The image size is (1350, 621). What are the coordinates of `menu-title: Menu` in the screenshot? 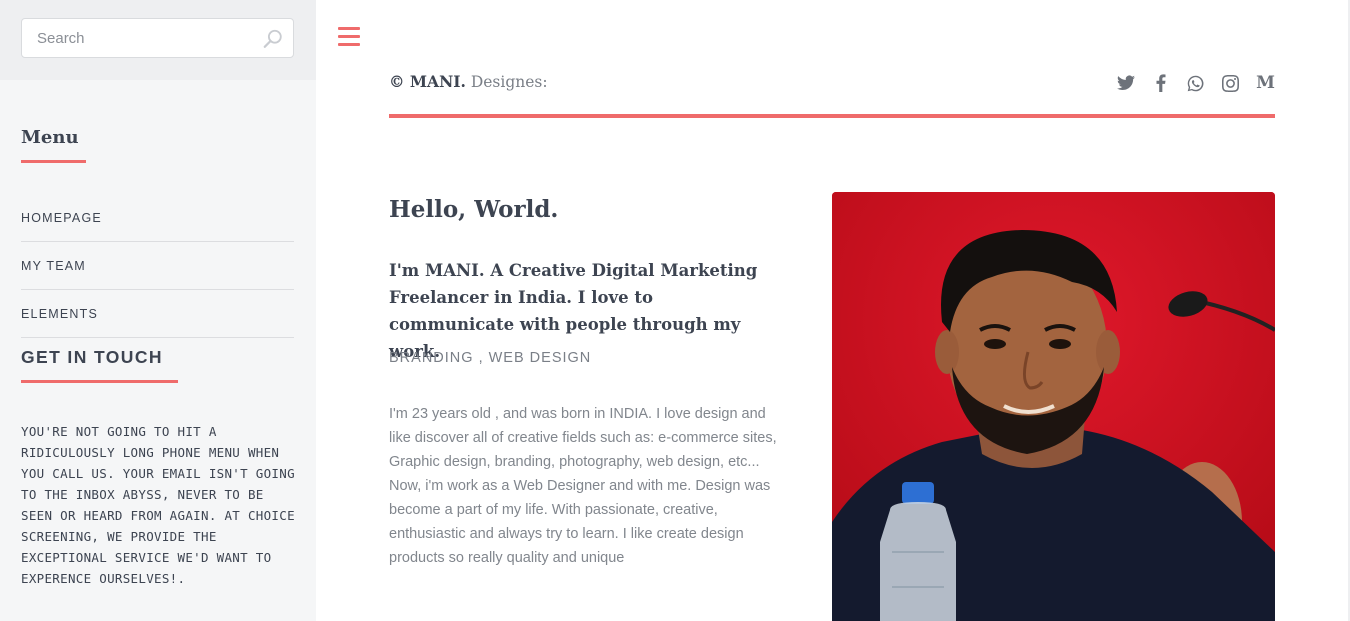 It's located at (50, 137).